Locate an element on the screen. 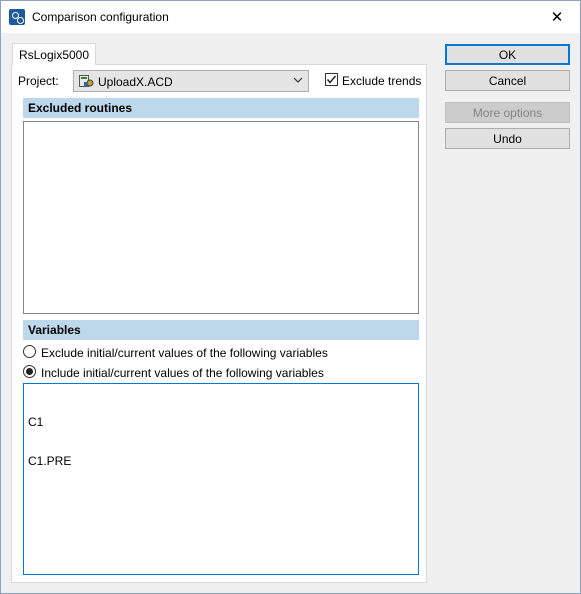  acd-file-icon is located at coordinates (86, 81).